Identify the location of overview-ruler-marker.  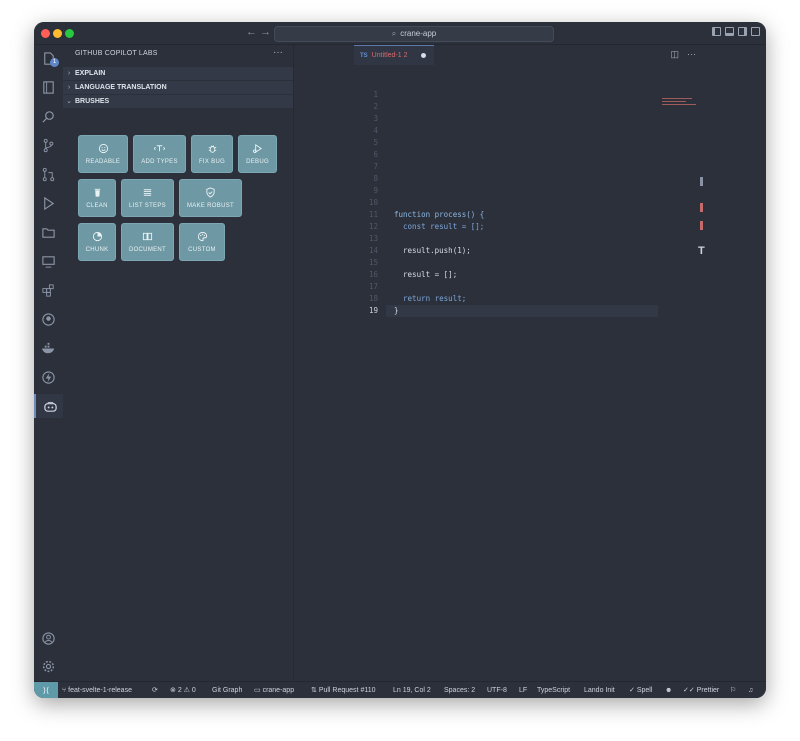
(701, 181).